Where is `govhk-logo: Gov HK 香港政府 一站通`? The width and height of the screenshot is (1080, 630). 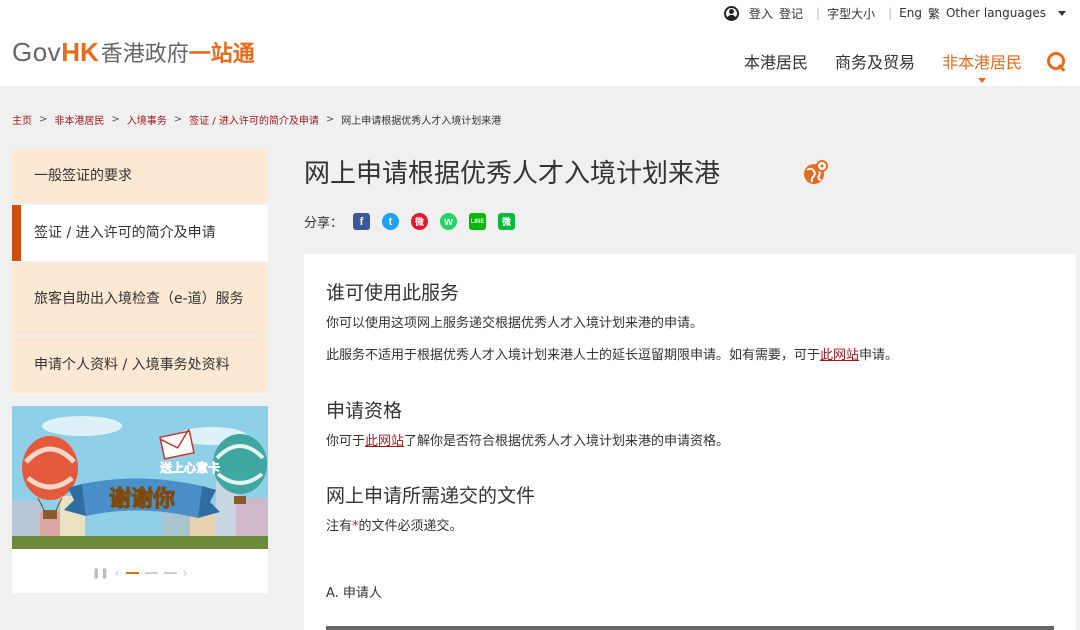 govhk-logo: Gov HK 香港政府 一站通 is located at coordinates (133, 52).